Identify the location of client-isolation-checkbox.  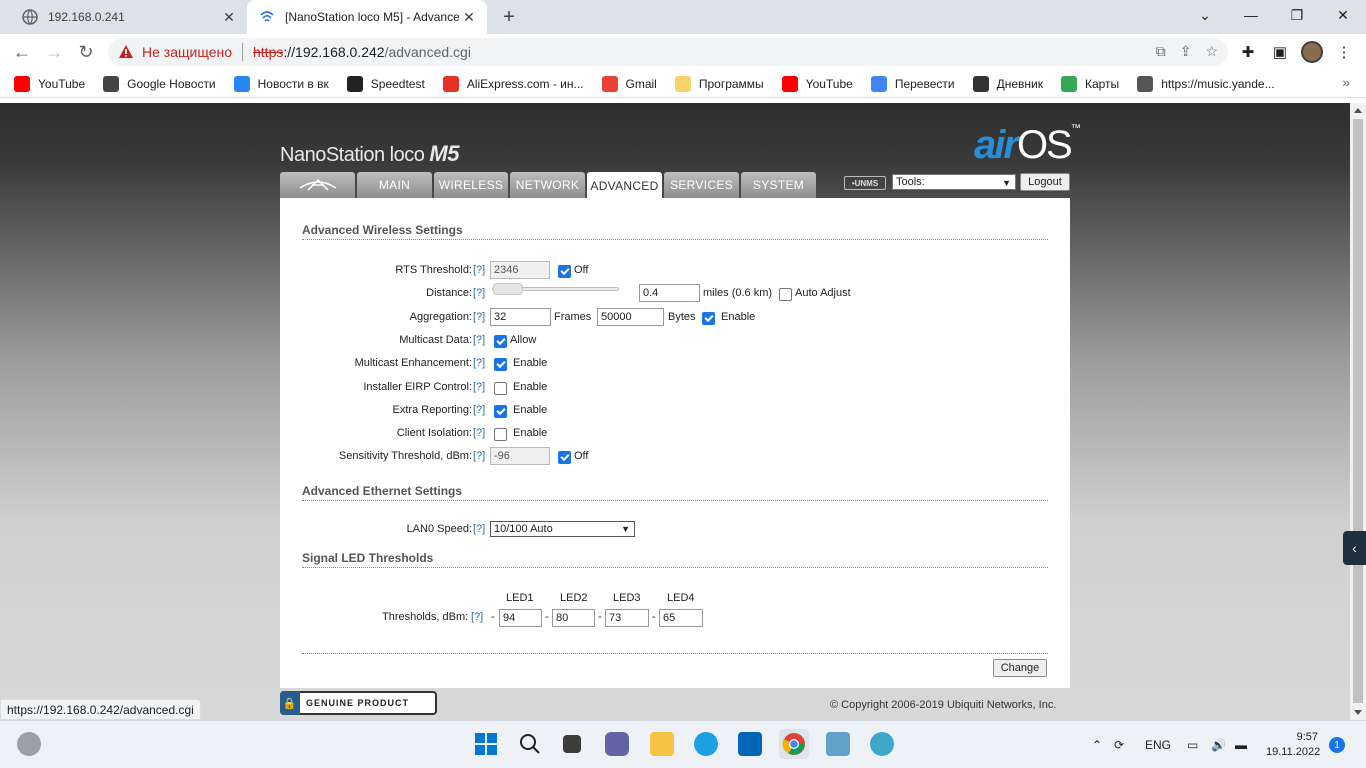
(500, 434).